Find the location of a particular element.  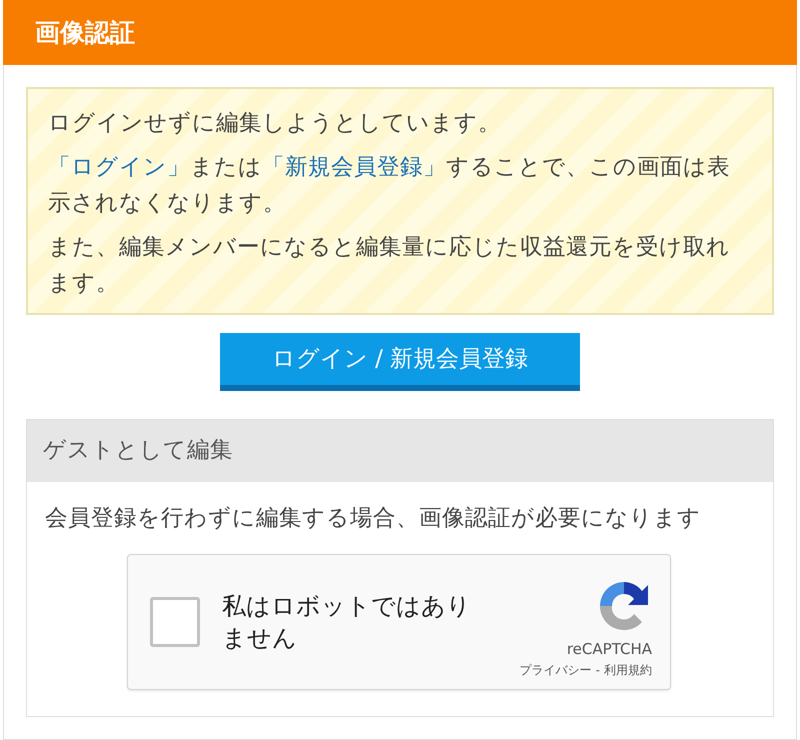

captcha-label: 私はロボットではありません is located at coordinates (347, 622).